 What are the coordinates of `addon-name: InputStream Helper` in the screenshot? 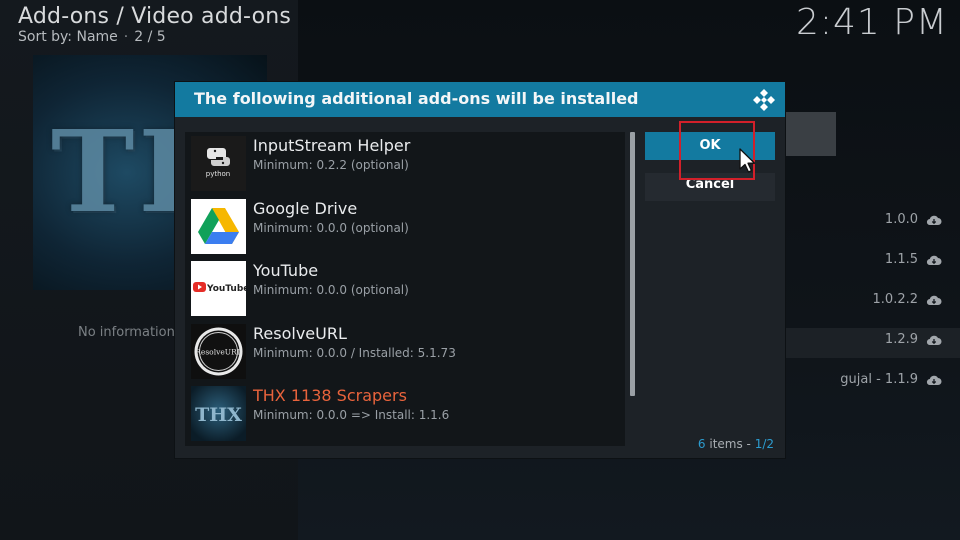 It's located at (332, 145).